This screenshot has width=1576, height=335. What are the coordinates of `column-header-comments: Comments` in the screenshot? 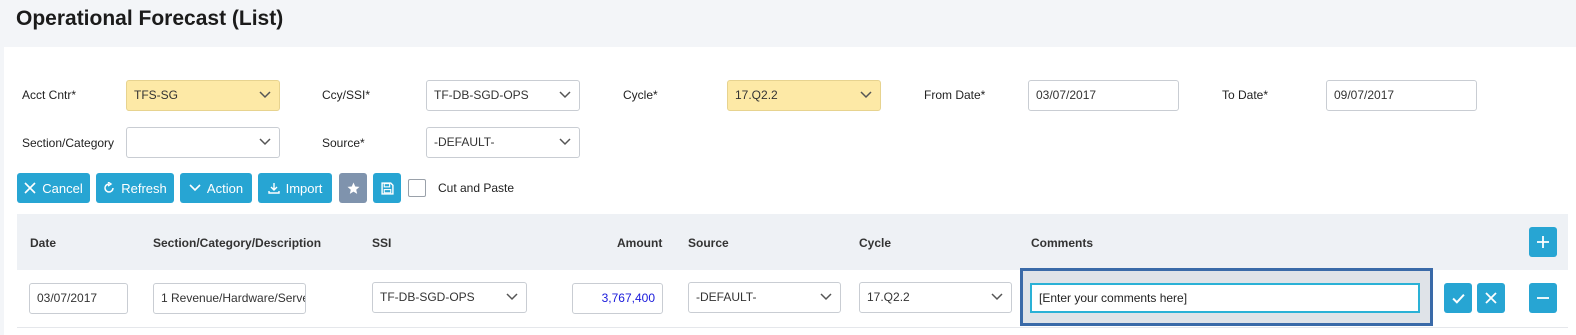 It's located at (1062, 243).